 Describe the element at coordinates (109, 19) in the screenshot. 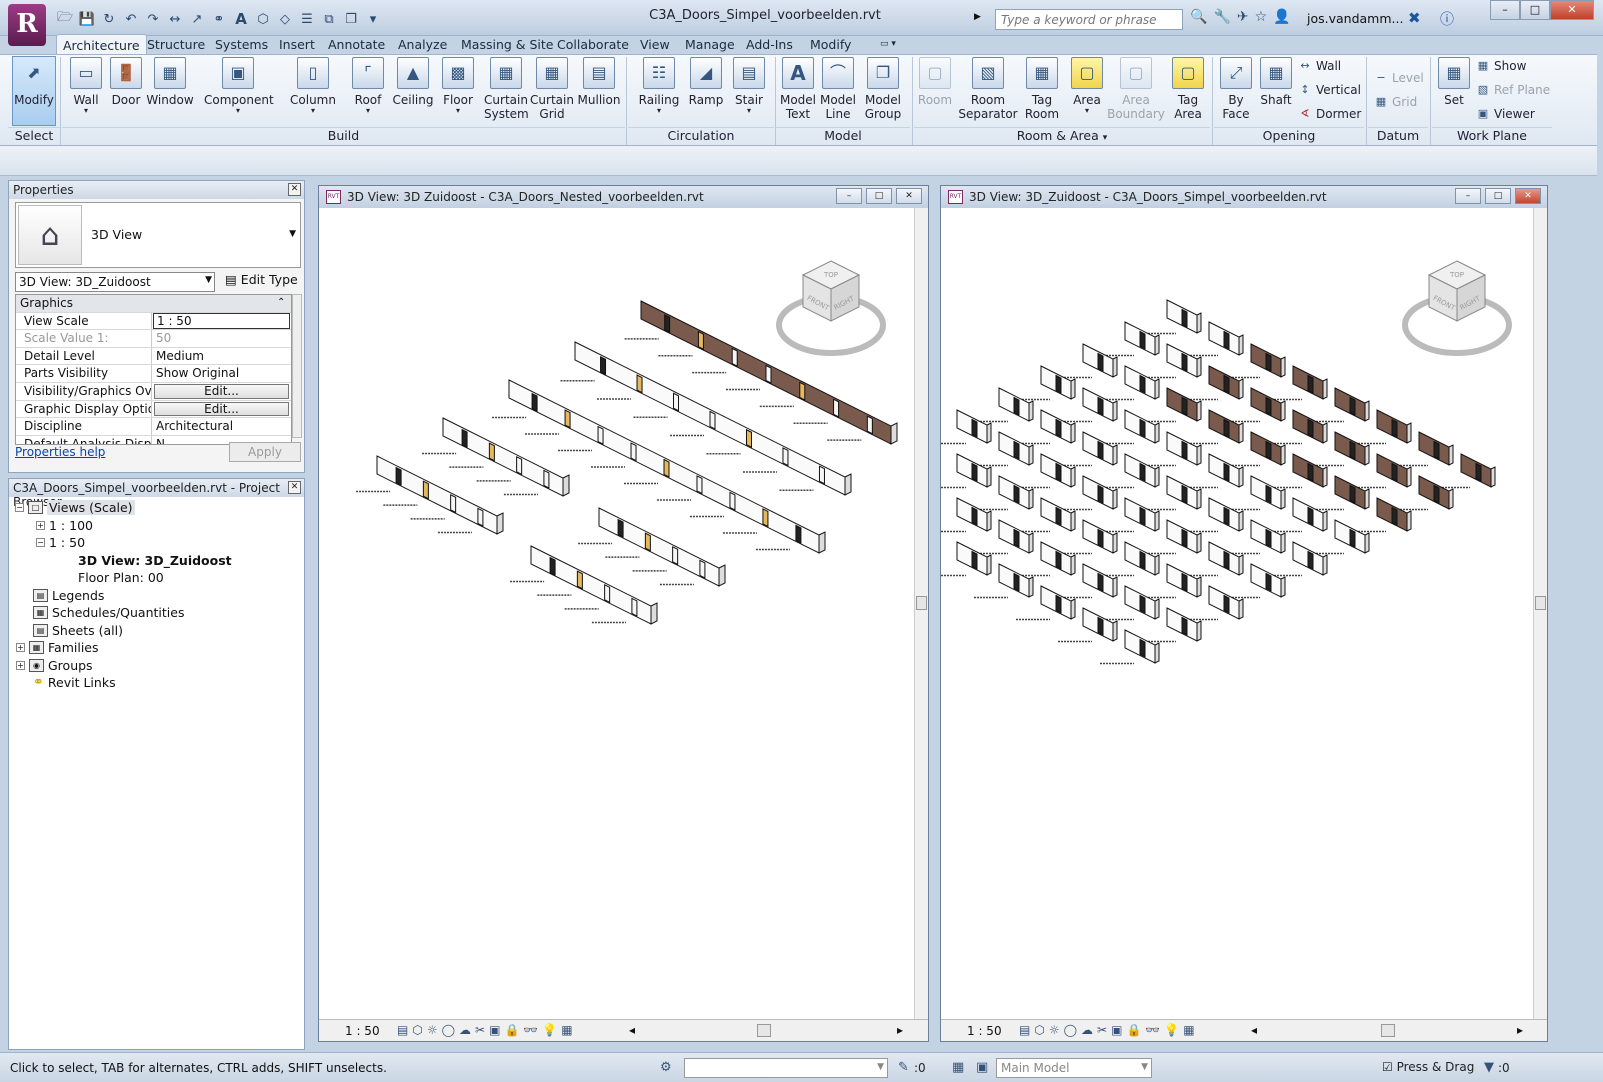

I see `sync-icon: ↻` at that location.